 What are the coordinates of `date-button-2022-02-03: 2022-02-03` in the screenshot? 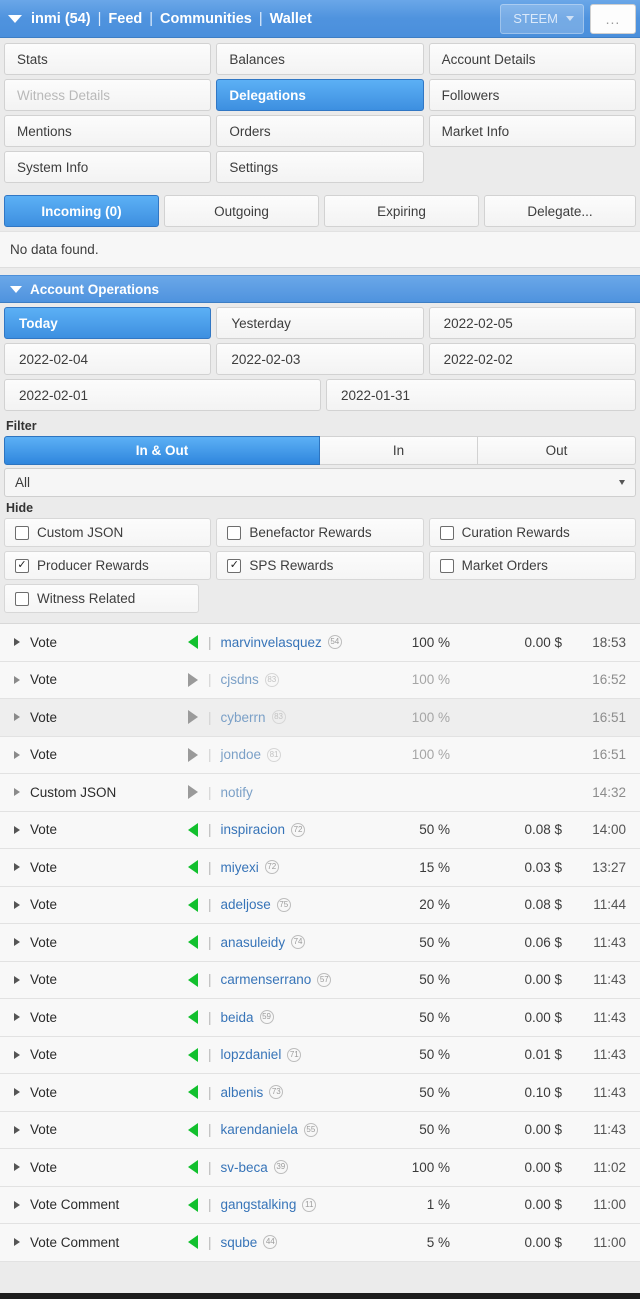 It's located at (320, 359).